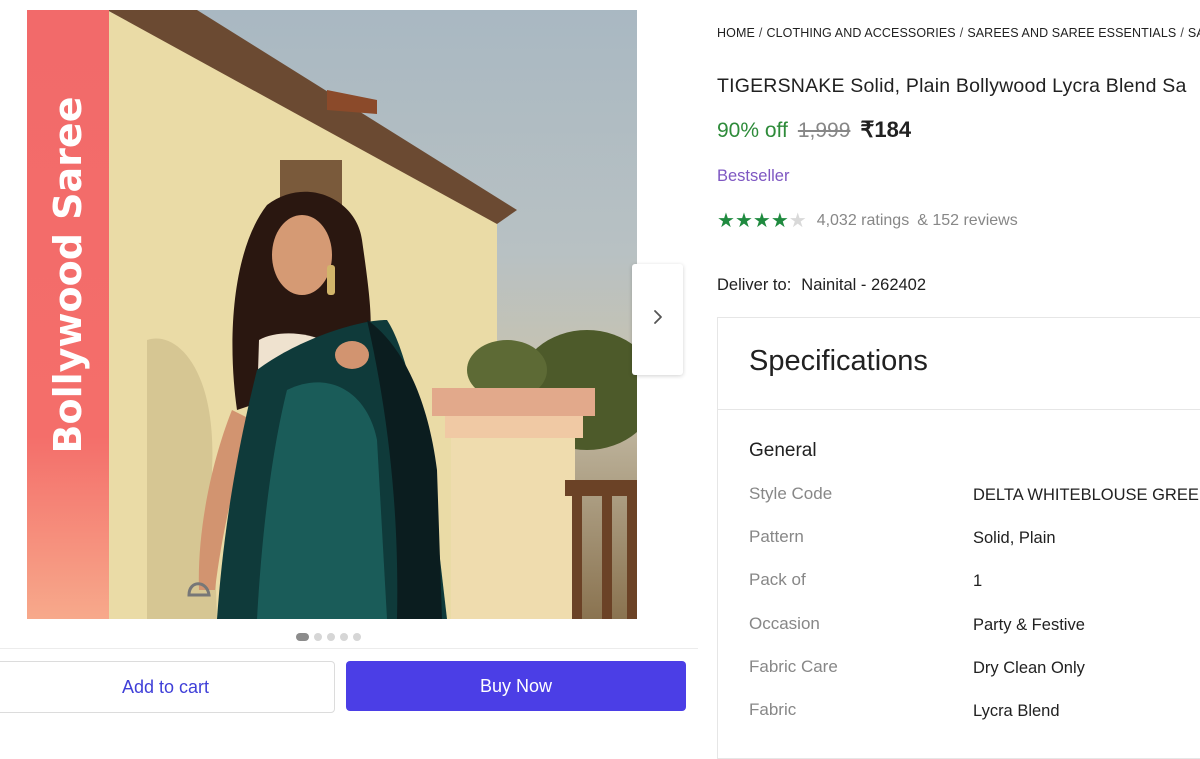 The image size is (1200, 759). I want to click on divider, so click(349, 648).